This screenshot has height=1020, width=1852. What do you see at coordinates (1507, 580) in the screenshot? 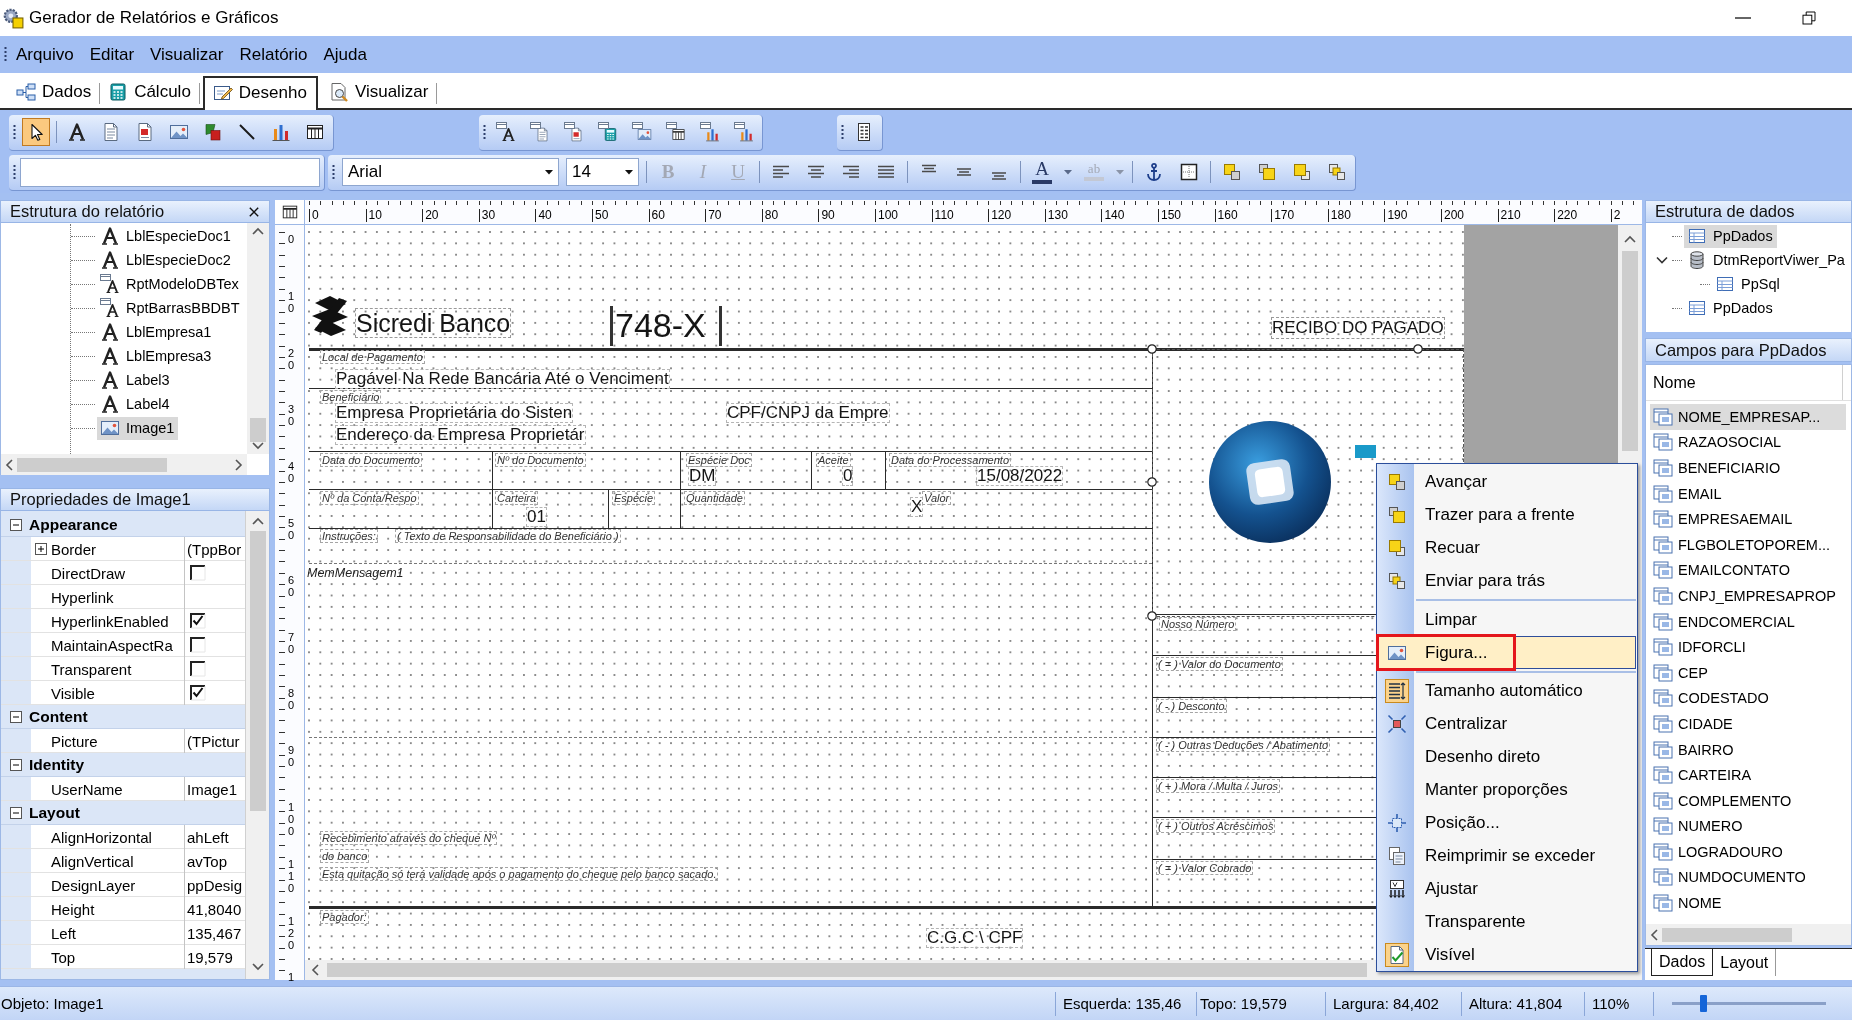
I see `menu-item: Enviar para trás` at bounding box center [1507, 580].